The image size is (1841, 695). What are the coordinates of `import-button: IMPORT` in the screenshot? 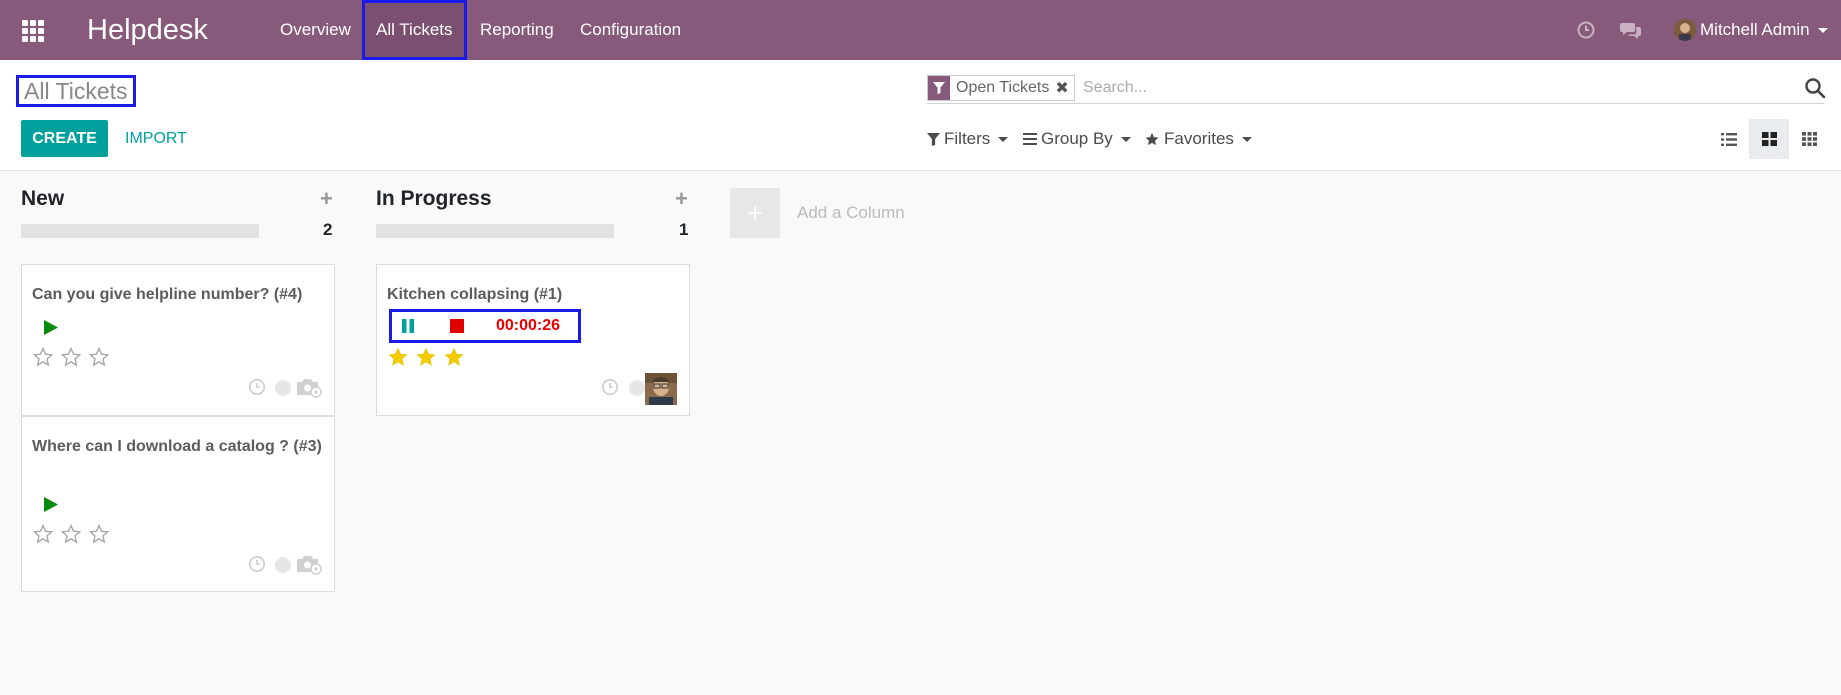 It's located at (156, 138).